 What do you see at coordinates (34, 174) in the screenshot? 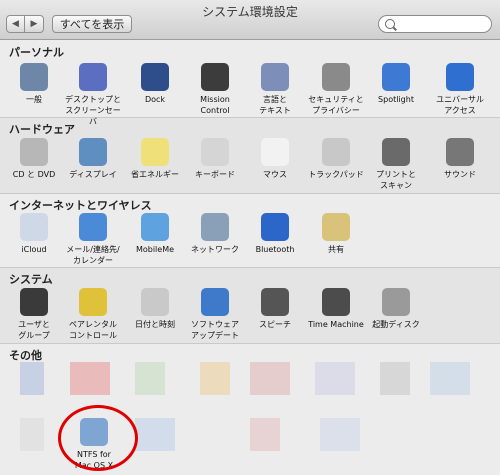
I see `pref-pane-label: CD と DVD` at bounding box center [34, 174].